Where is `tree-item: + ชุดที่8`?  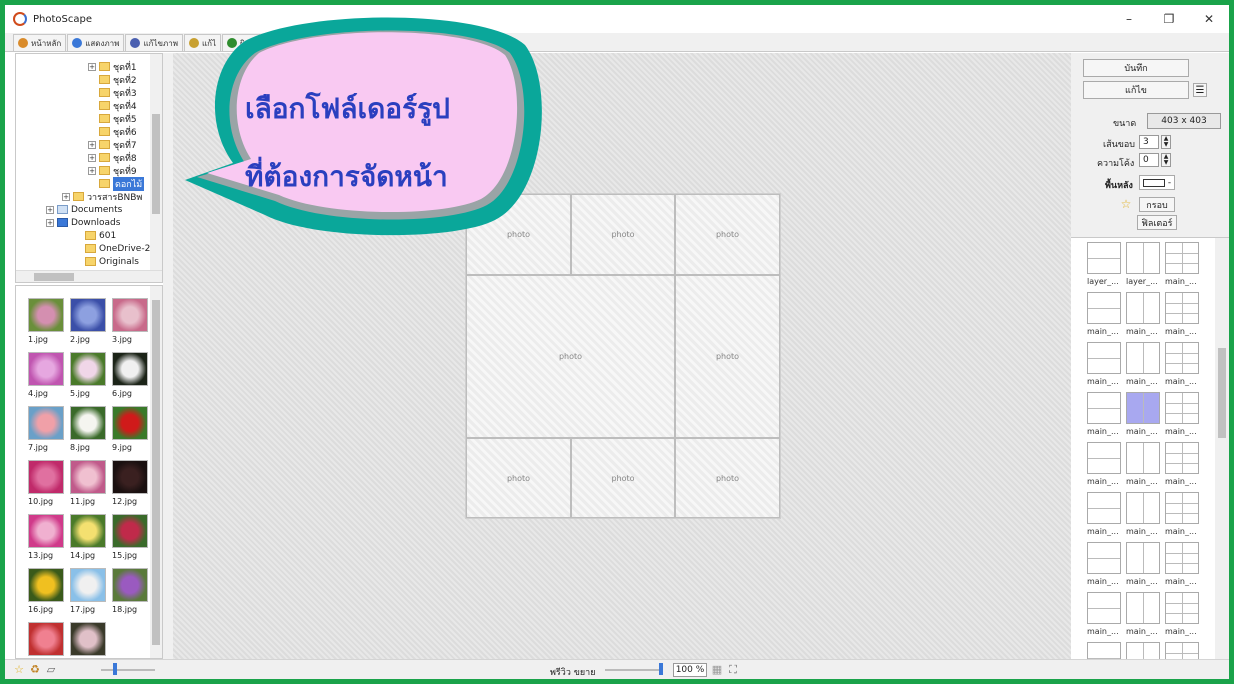
tree-item: + ชุดที่8 is located at coordinates (112, 157).